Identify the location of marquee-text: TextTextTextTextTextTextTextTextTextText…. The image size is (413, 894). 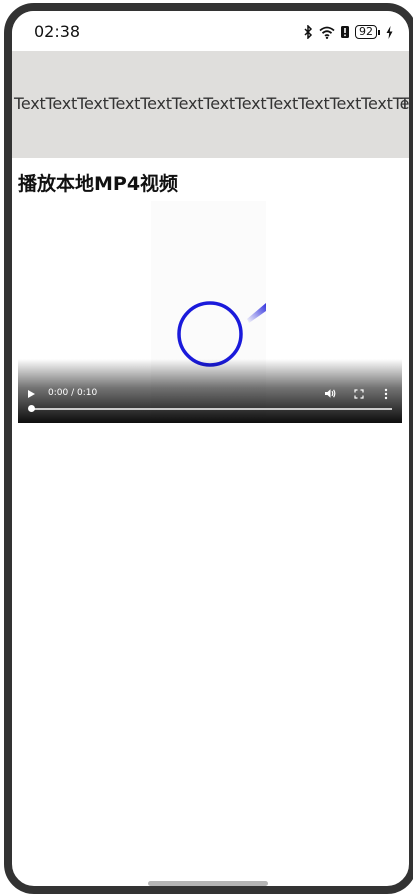
(211, 103).